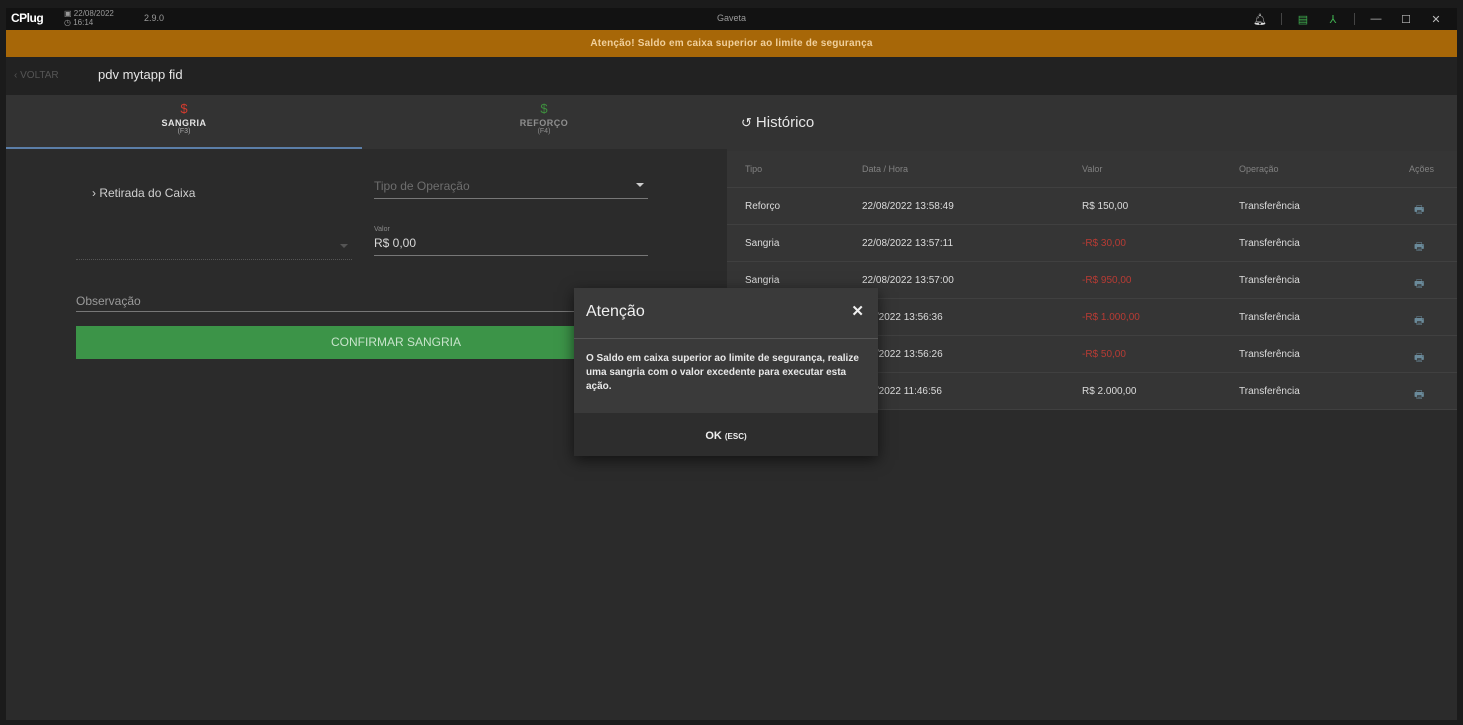 This screenshot has width=1463, height=725. Describe the element at coordinates (713, 436) in the screenshot. I see `ok-label: OK` at that location.